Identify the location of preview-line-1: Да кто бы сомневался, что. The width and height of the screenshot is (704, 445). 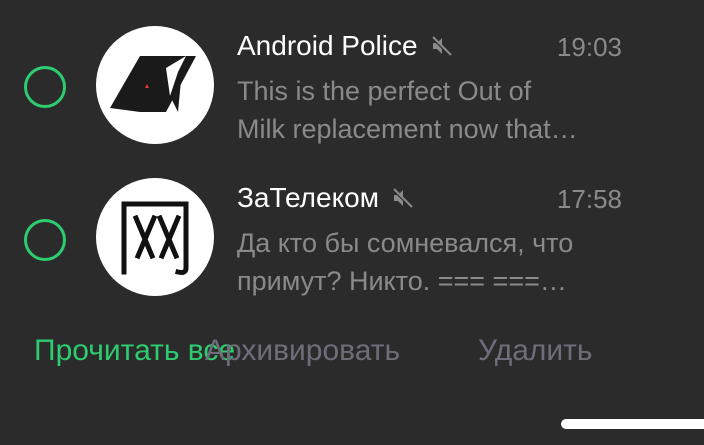
(405, 243).